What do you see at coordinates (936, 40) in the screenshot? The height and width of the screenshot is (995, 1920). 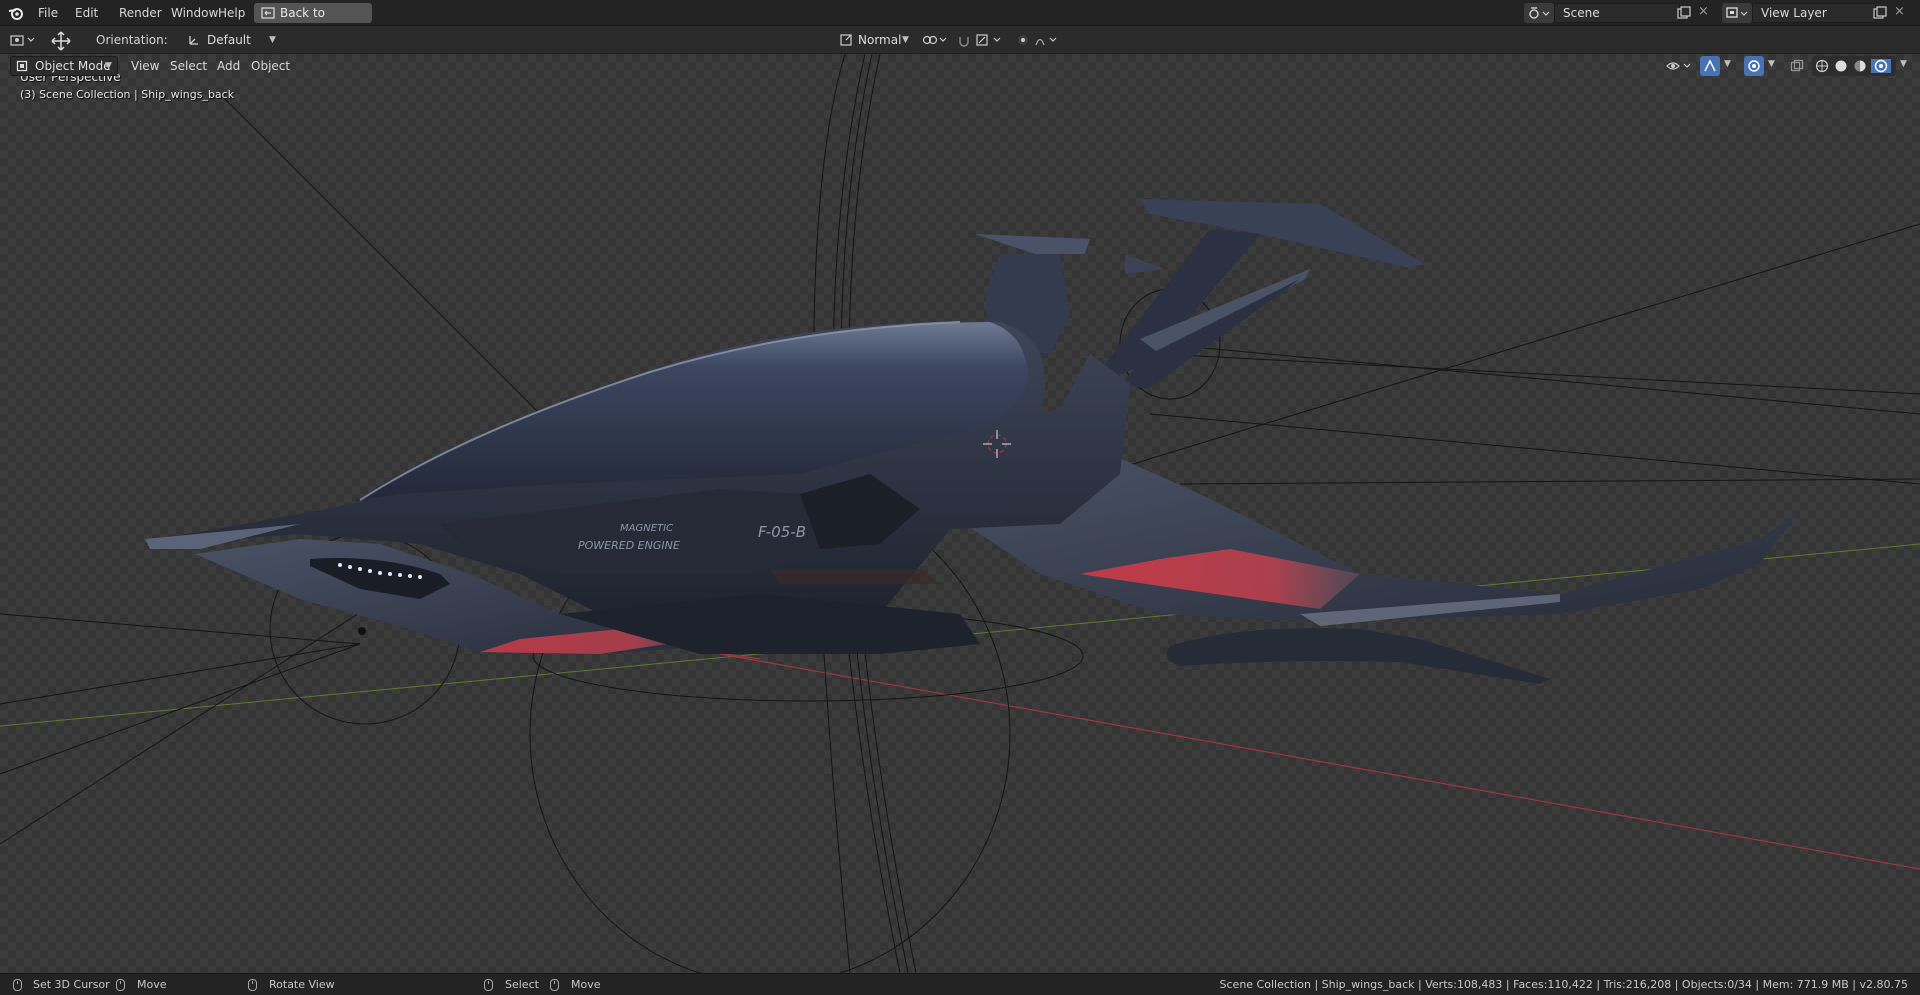 I see `snap-target-icon` at bounding box center [936, 40].